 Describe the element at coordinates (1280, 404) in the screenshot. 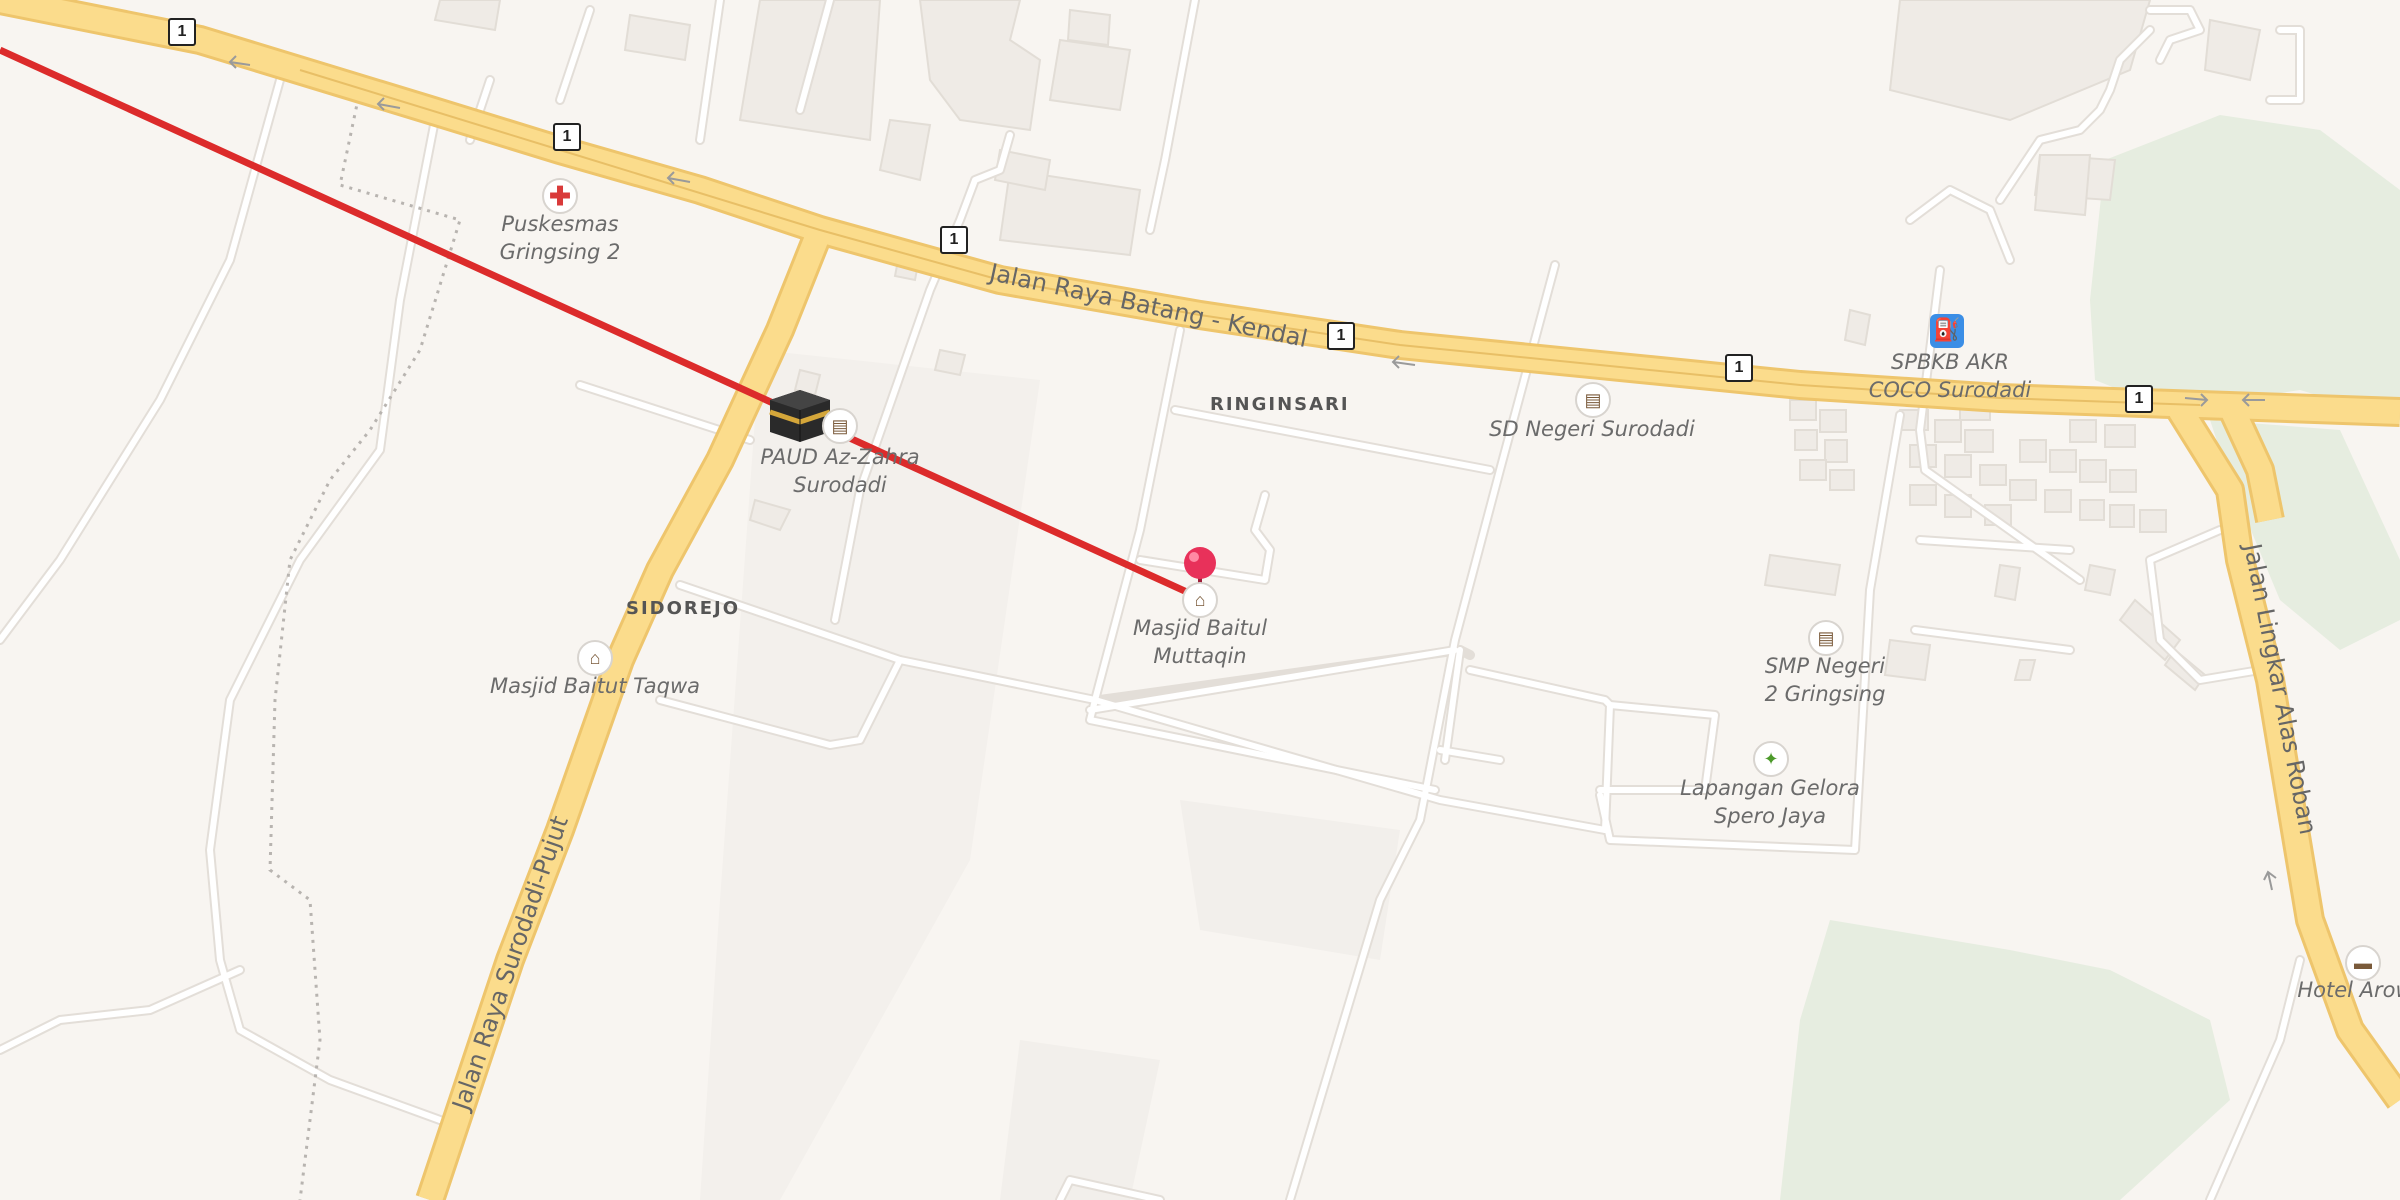

I see `place-label-ringinsari: RINGINSARI` at that location.